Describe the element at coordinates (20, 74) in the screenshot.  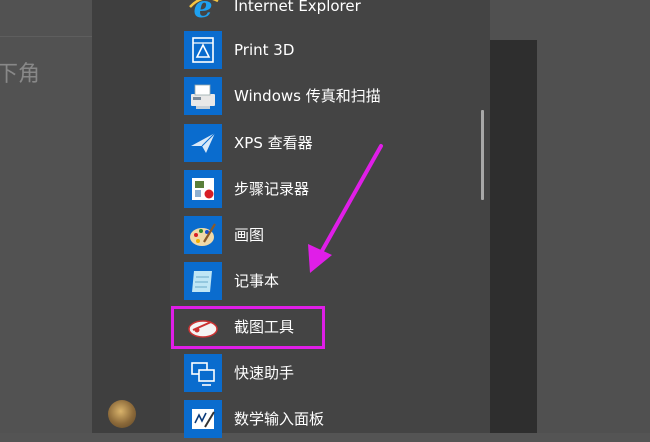
I see `background-document-text: 下角` at that location.